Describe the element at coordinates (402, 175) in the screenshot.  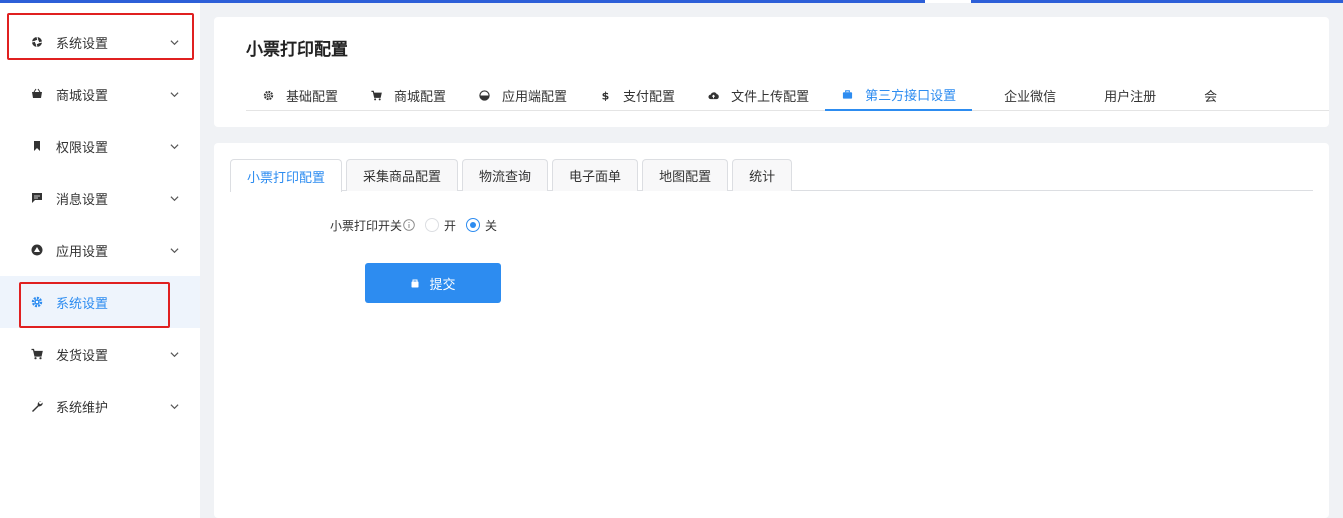
I see `tab-product-collection-config: 采集商品配置` at that location.